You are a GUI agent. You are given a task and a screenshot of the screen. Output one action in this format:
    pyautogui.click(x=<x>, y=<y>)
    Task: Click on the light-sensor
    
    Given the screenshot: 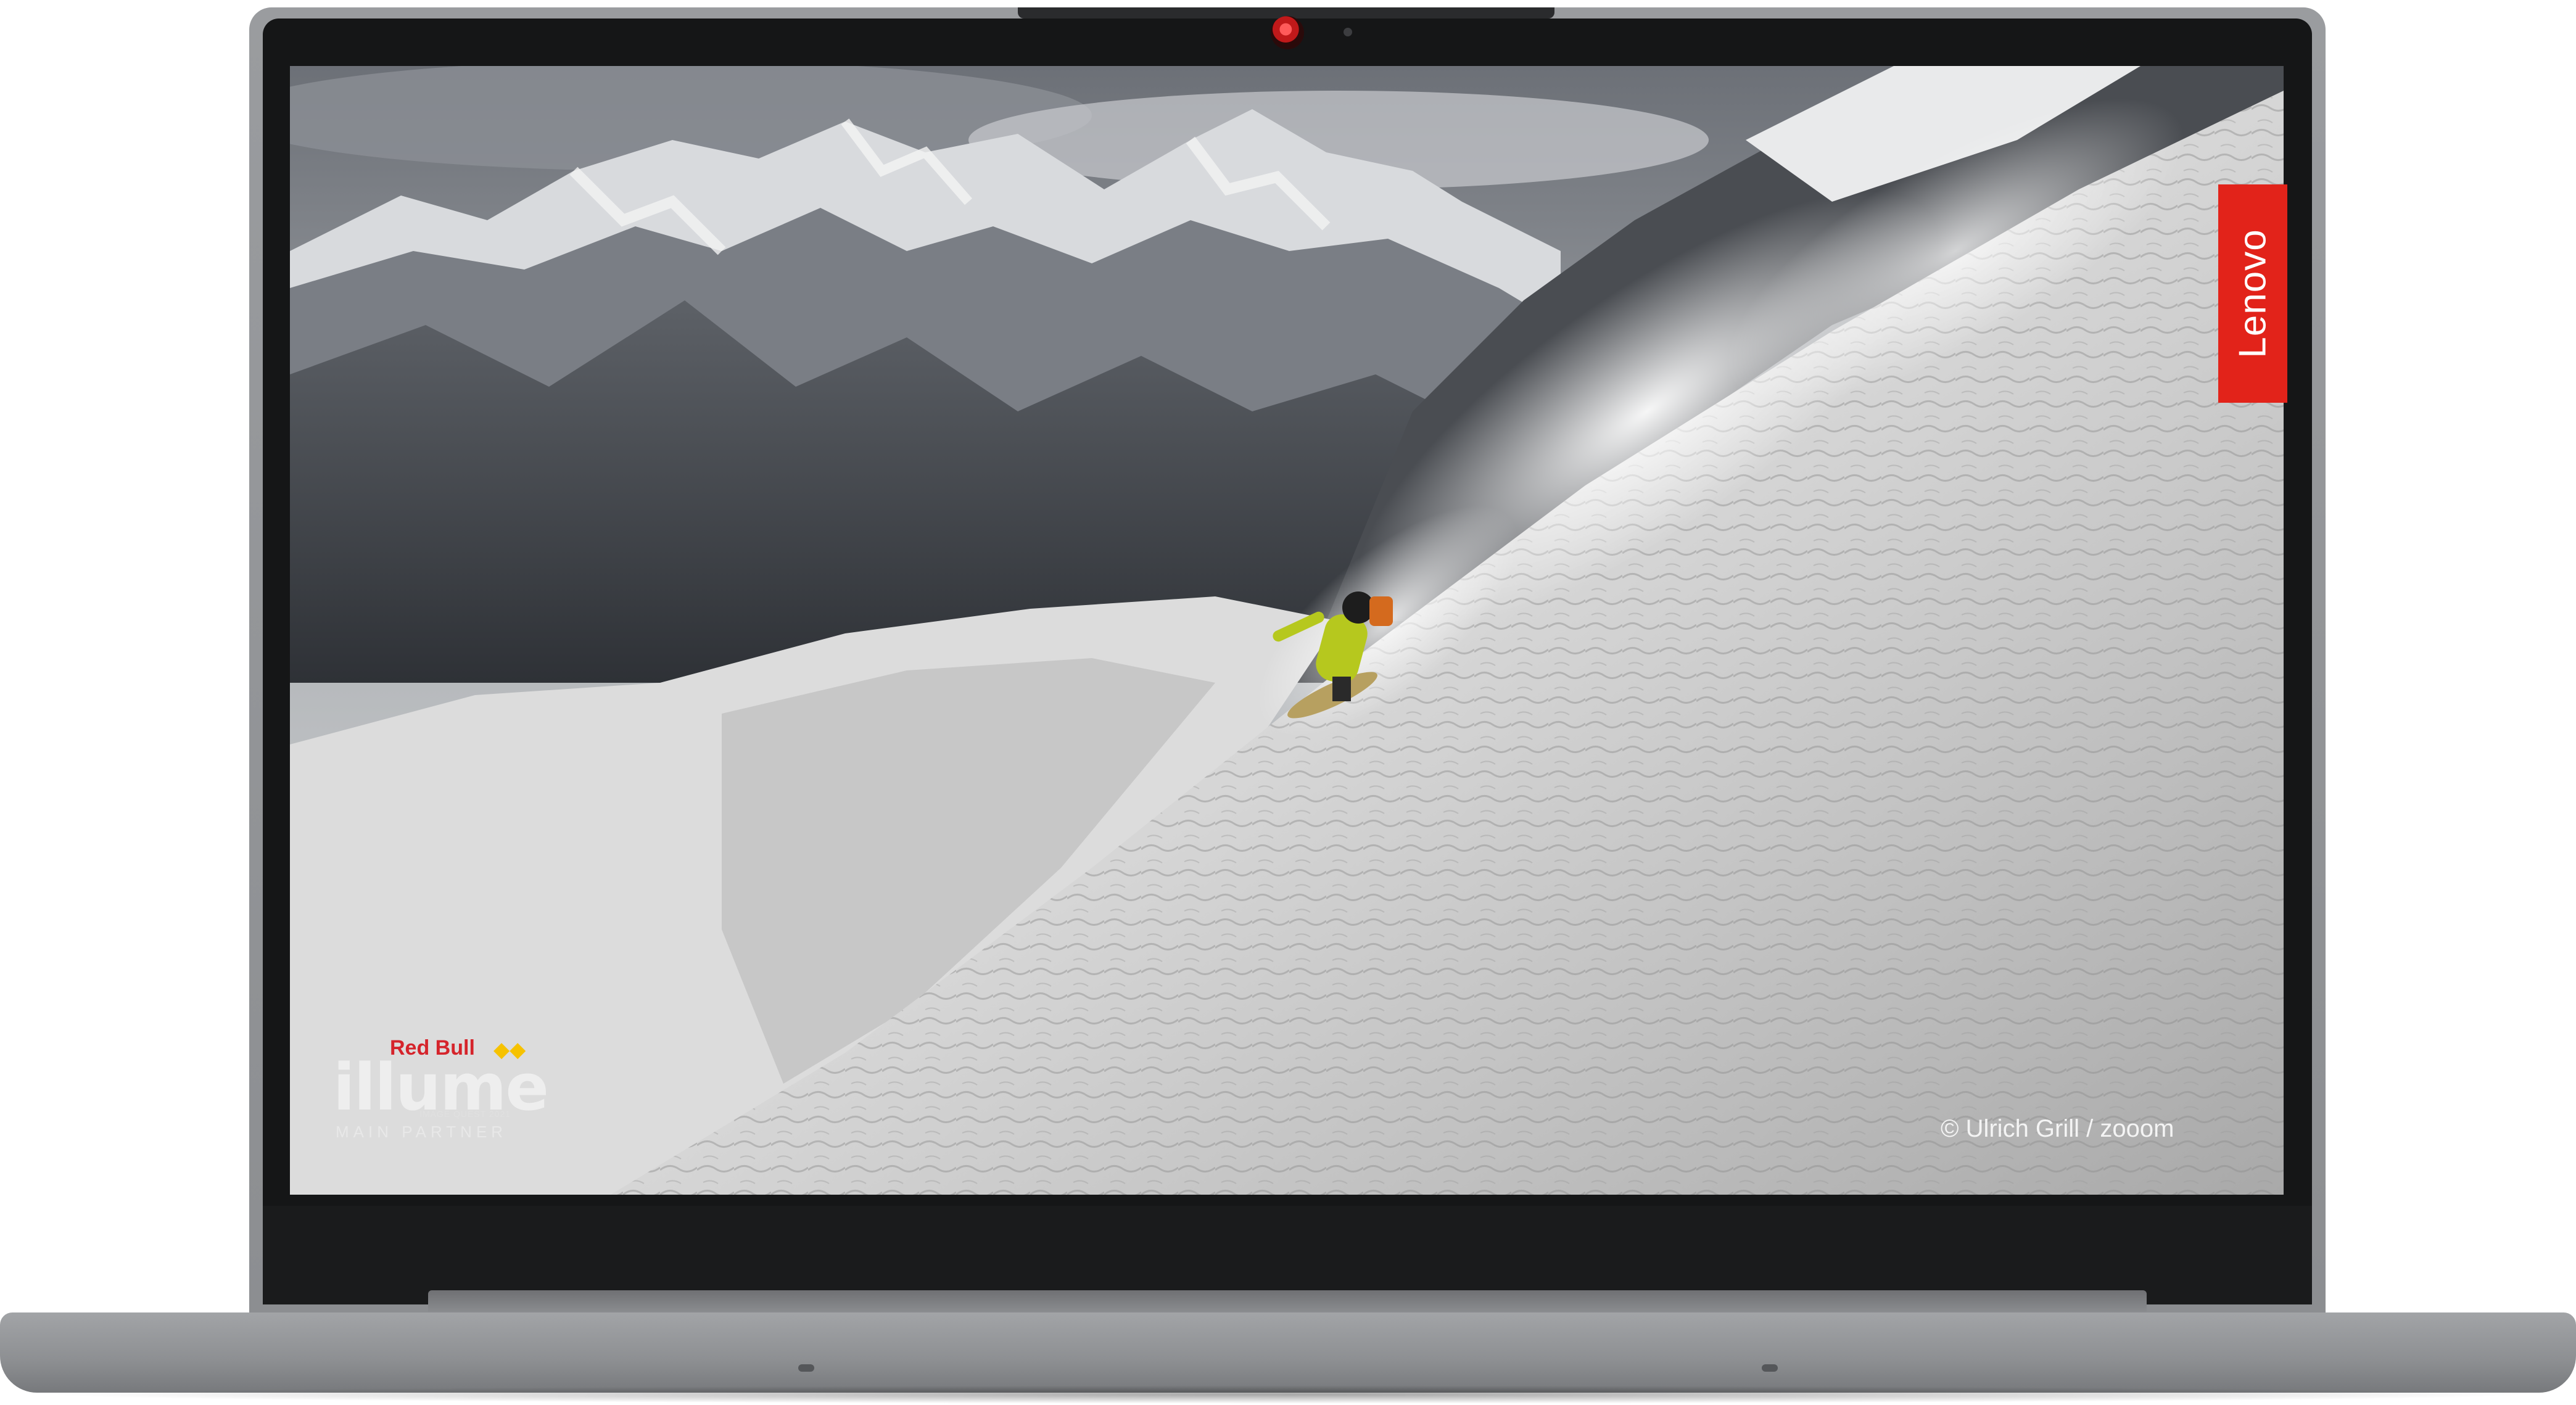 What is the action you would take?
    pyautogui.click(x=1348, y=32)
    